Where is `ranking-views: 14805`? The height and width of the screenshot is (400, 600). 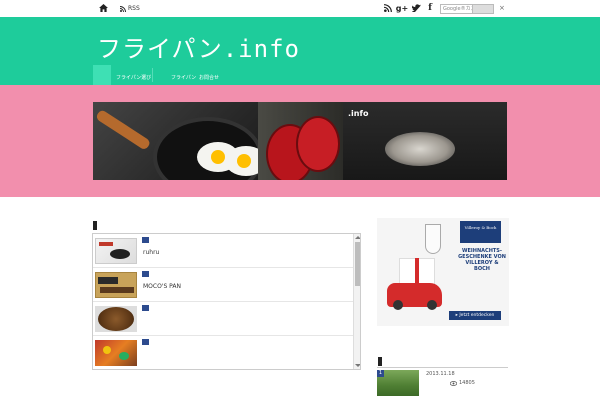
ranking-views: 14805 is located at coordinates (462, 383).